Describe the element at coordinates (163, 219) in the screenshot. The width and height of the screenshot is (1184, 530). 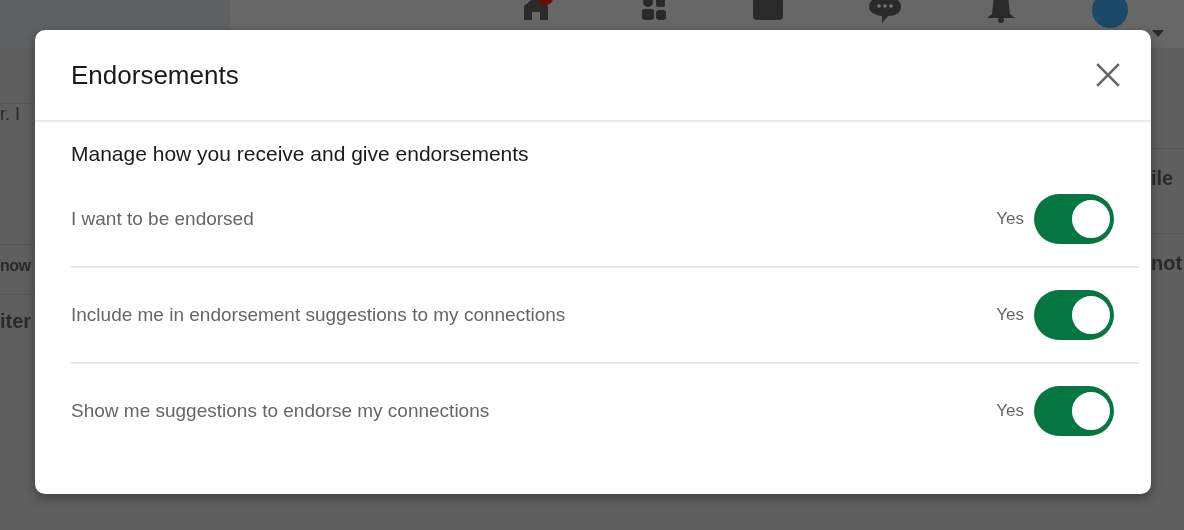
I see `setting-label: I want to be endorsed` at that location.